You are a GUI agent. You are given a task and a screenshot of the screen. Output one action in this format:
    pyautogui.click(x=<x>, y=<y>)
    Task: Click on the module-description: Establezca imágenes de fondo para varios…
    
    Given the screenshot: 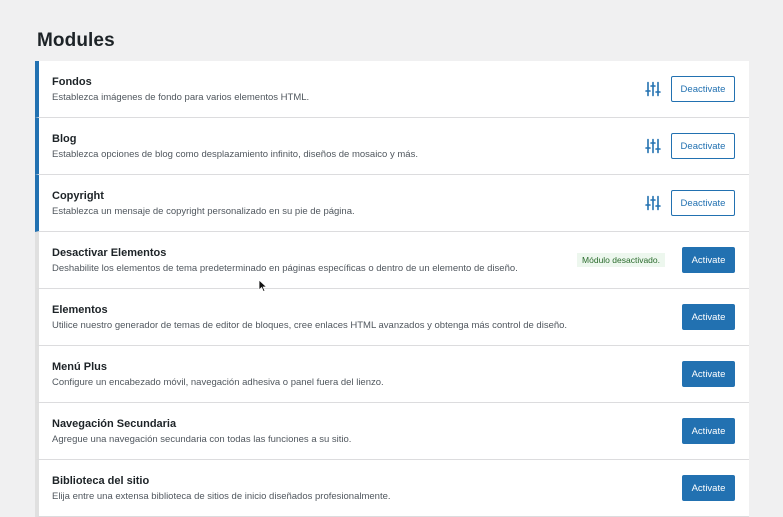 What is the action you would take?
    pyautogui.click(x=181, y=97)
    